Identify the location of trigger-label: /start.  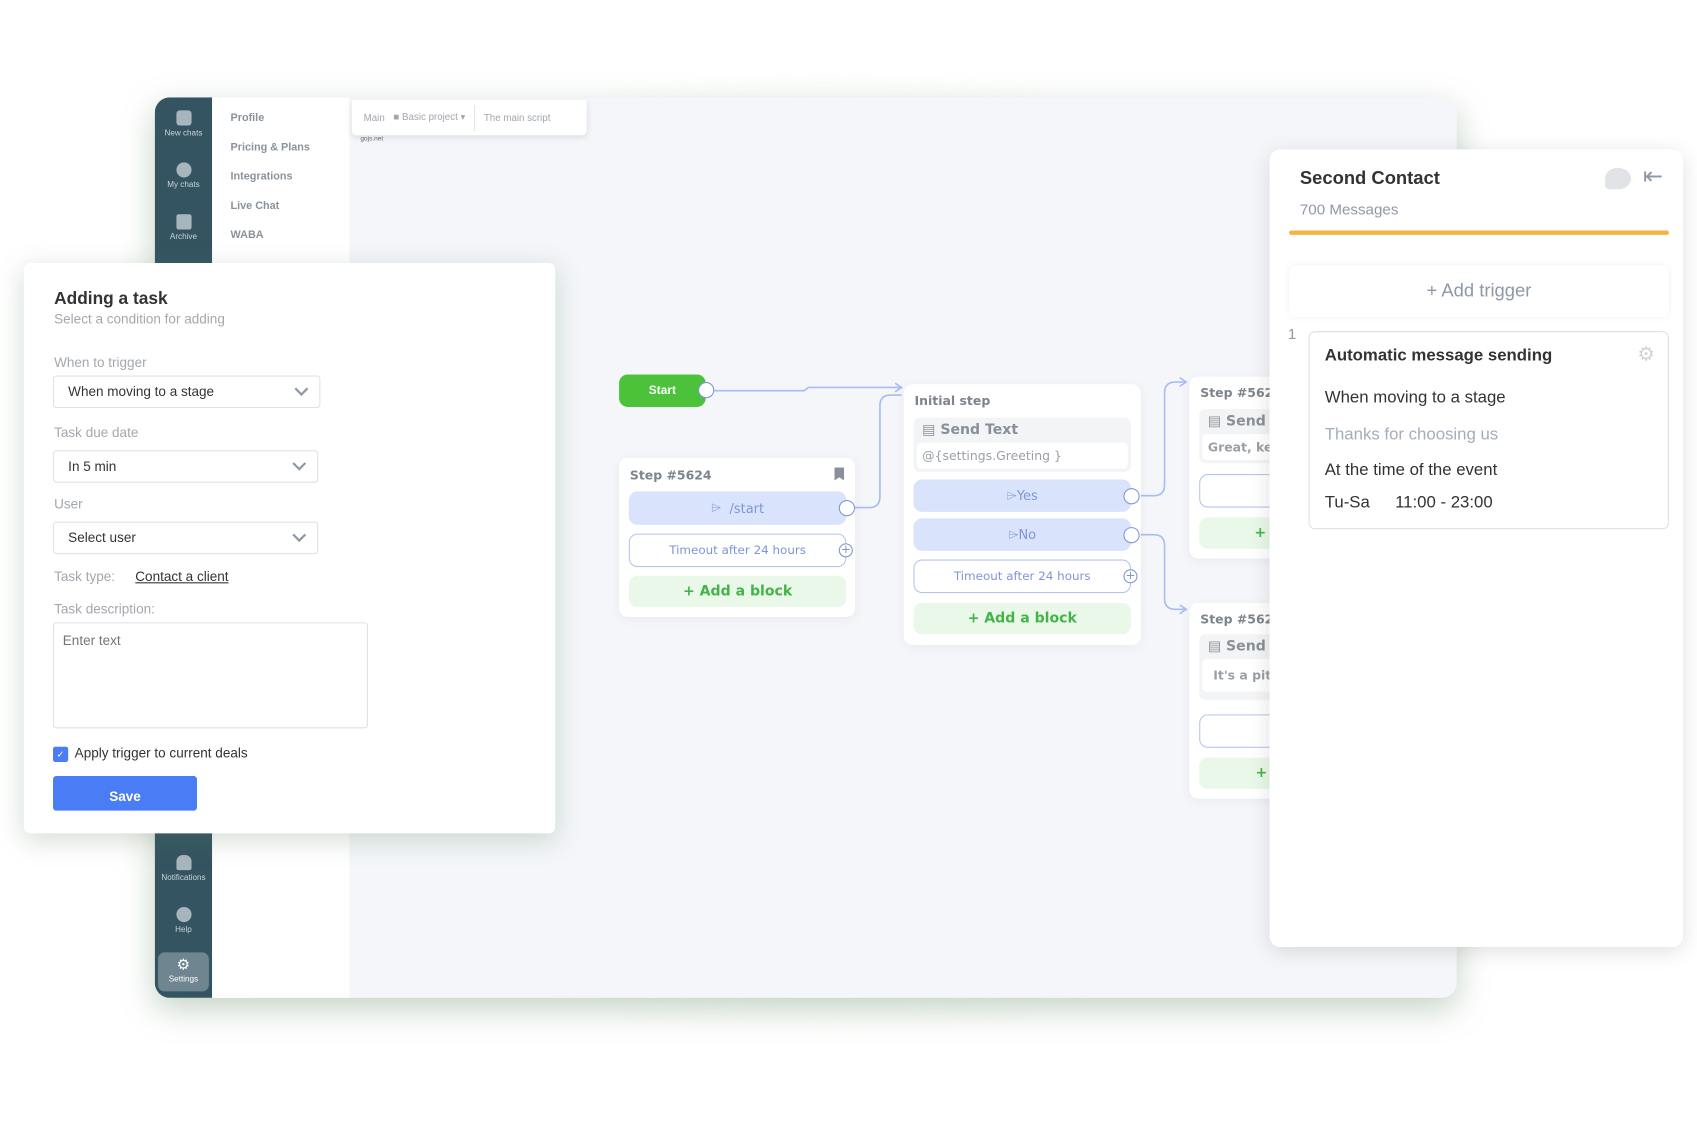
(747, 508).